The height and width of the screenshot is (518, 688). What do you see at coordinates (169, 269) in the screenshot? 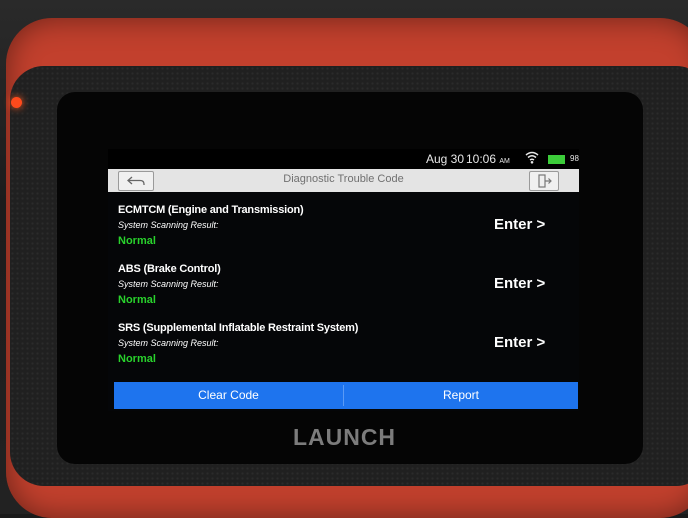
I see `system-name: ABS (Brake Control)` at bounding box center [169, 269].